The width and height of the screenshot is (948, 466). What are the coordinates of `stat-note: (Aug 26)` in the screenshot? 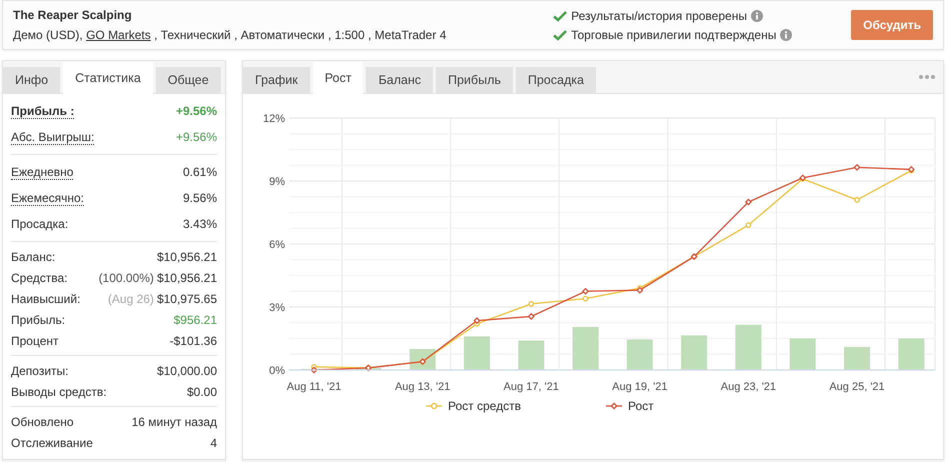 It's located at (131, 299).